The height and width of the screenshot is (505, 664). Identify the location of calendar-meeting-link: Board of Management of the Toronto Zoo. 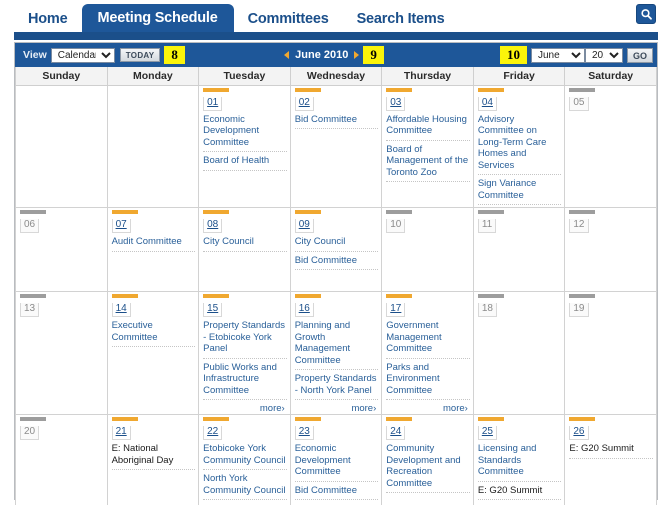
(428, 162).